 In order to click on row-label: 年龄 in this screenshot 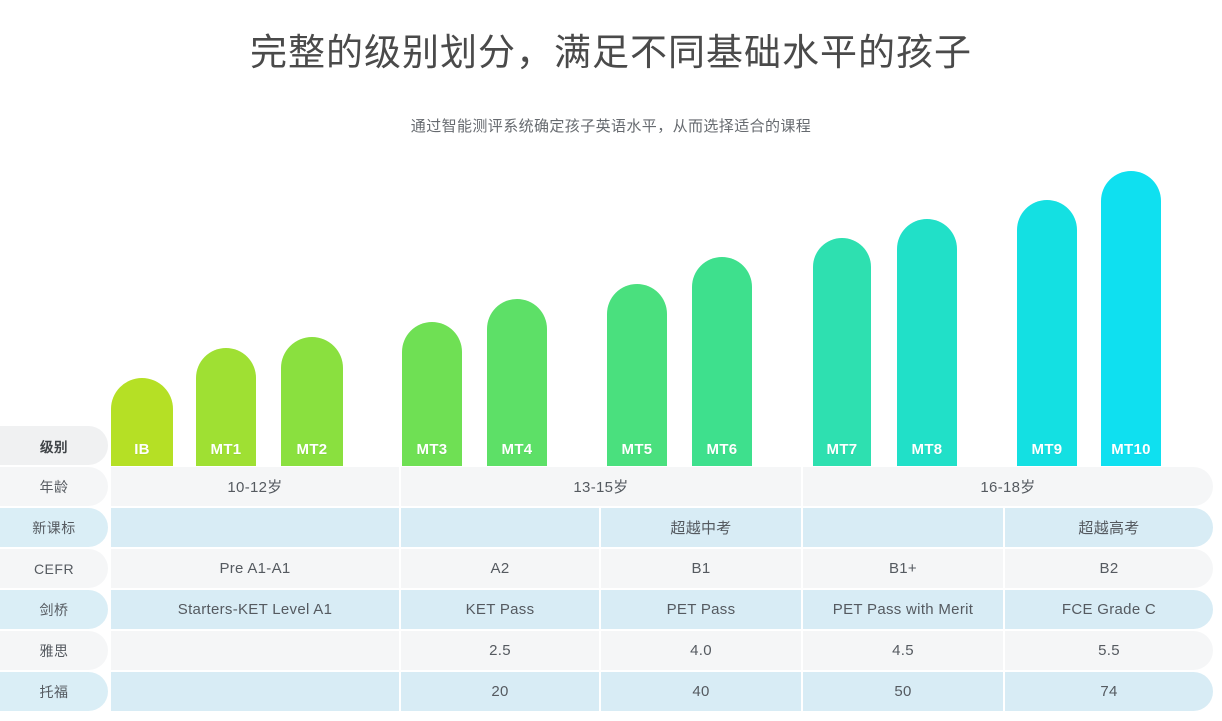, I will do `click(54, 486)`.